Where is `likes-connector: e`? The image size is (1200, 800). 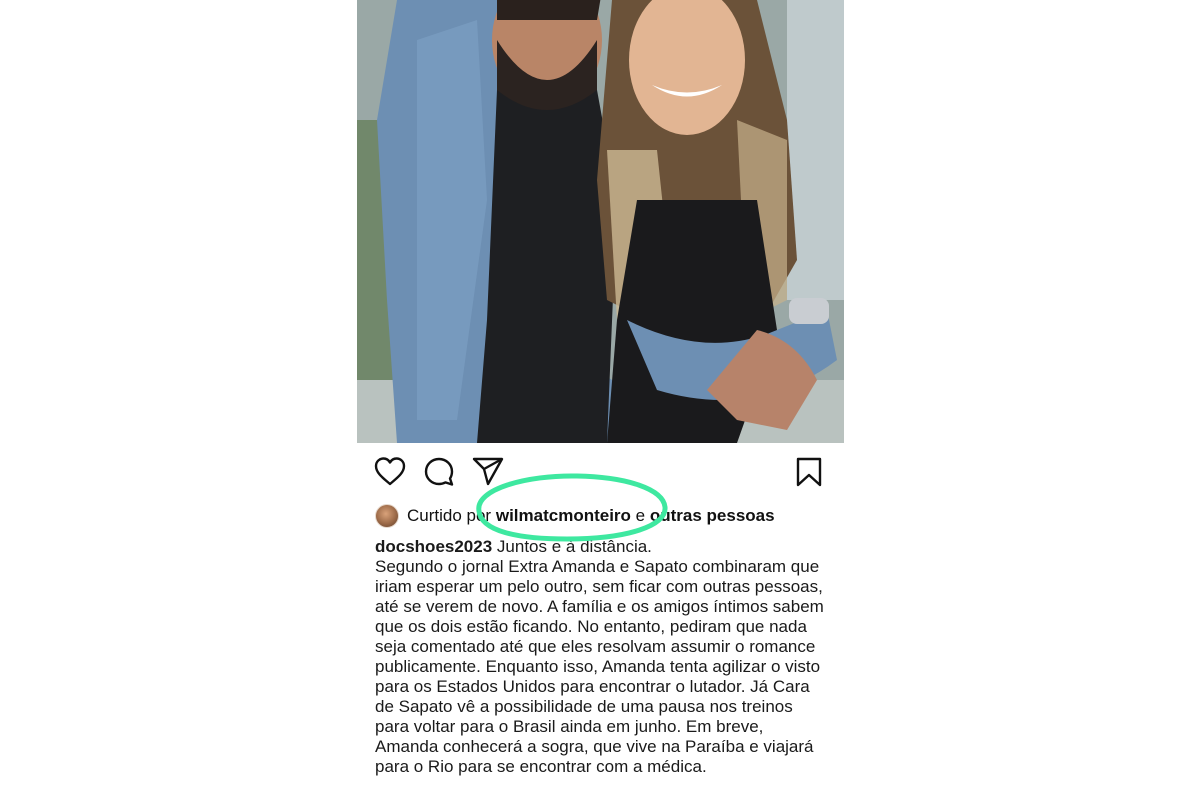 likes-connector: e is located at coordinates (640, 515).